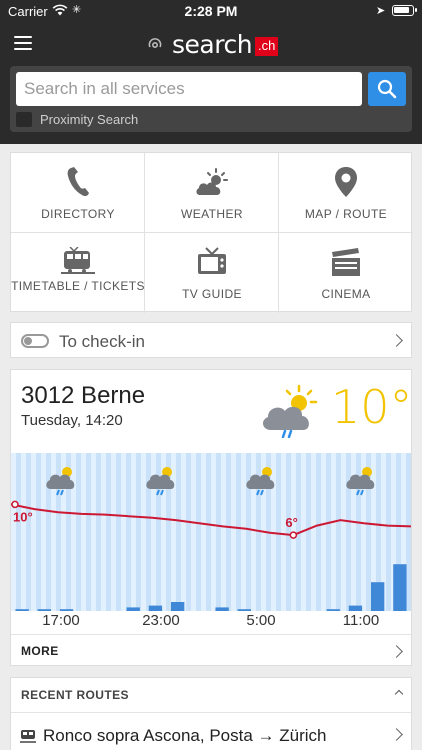 The image size is (422, 750). Describe the element at coordinates (61, 620) in the screenshot. I see `x-tick-label: 17:00` at that location.